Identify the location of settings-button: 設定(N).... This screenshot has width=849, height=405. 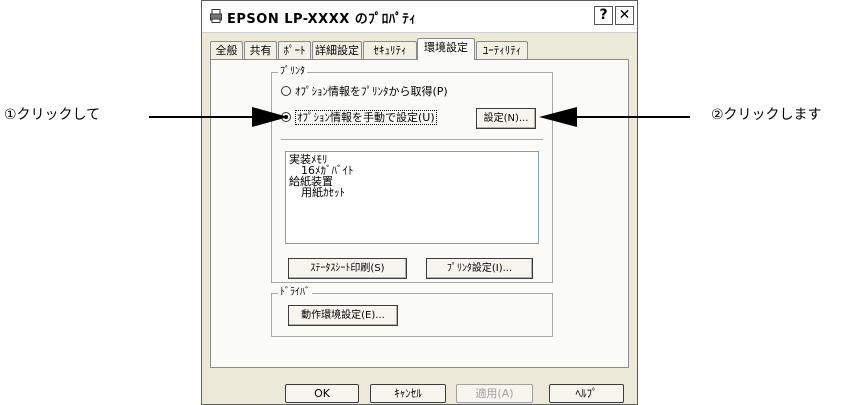
(506, 118).